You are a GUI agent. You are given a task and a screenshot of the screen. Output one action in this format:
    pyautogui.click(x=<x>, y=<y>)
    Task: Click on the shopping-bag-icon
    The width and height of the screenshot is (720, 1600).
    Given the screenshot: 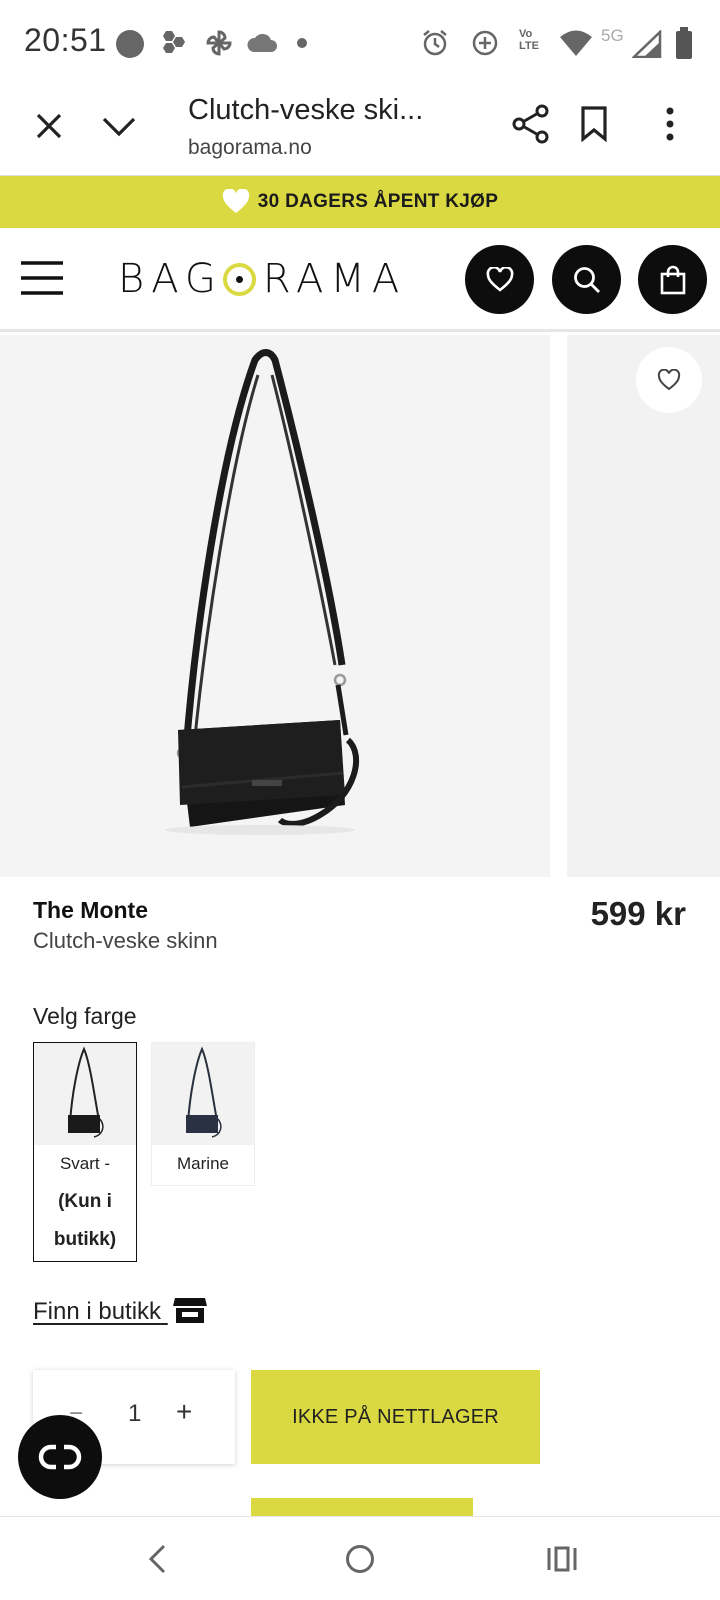 What is the action you would take?
    pyautogui.click(x=672, y=279)
    